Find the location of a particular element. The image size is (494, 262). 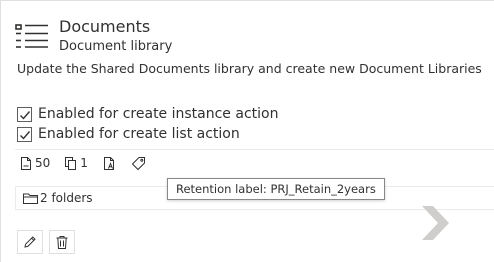

versions-count-stat: 1 is located at coordinates (76, 163).